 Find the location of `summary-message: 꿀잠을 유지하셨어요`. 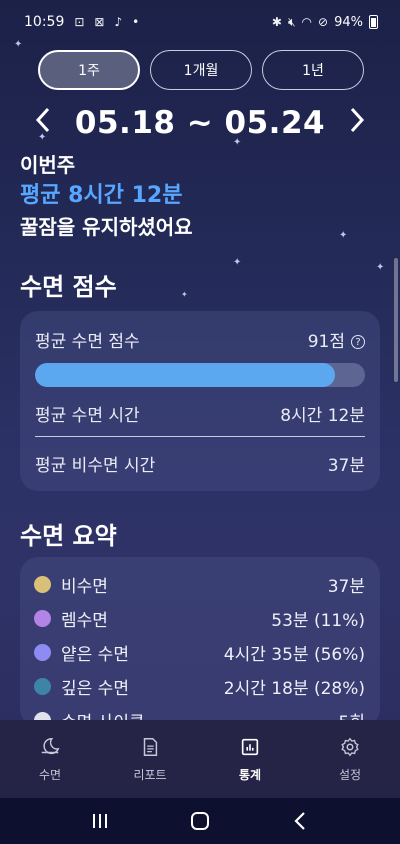

summary-message: 꿀잠을 유지하셨어요 is located at coordinates (106, 227).